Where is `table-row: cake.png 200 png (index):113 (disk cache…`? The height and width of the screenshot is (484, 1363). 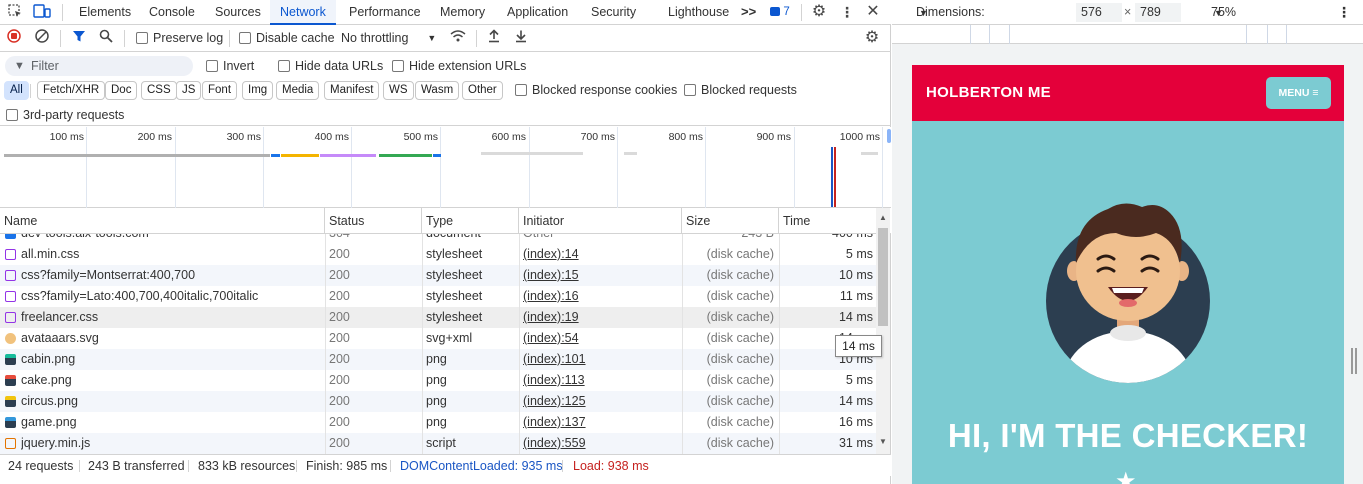
table-row: cake.png 200 png (index):113 (disk cache… is located at coordinates (438, 380).